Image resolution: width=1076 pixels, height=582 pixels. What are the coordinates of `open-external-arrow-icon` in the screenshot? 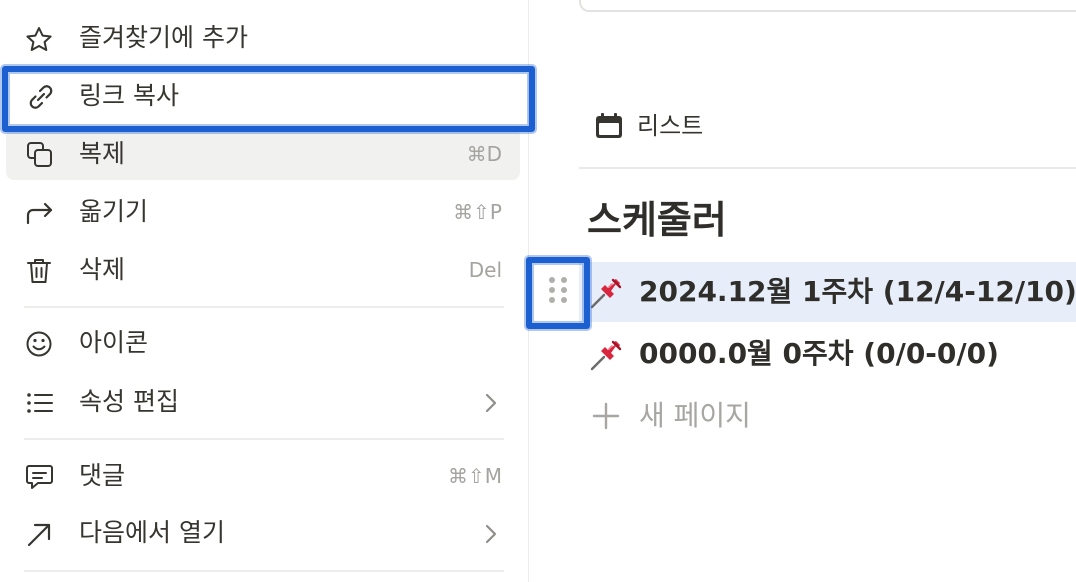 It's located at (41, 534).